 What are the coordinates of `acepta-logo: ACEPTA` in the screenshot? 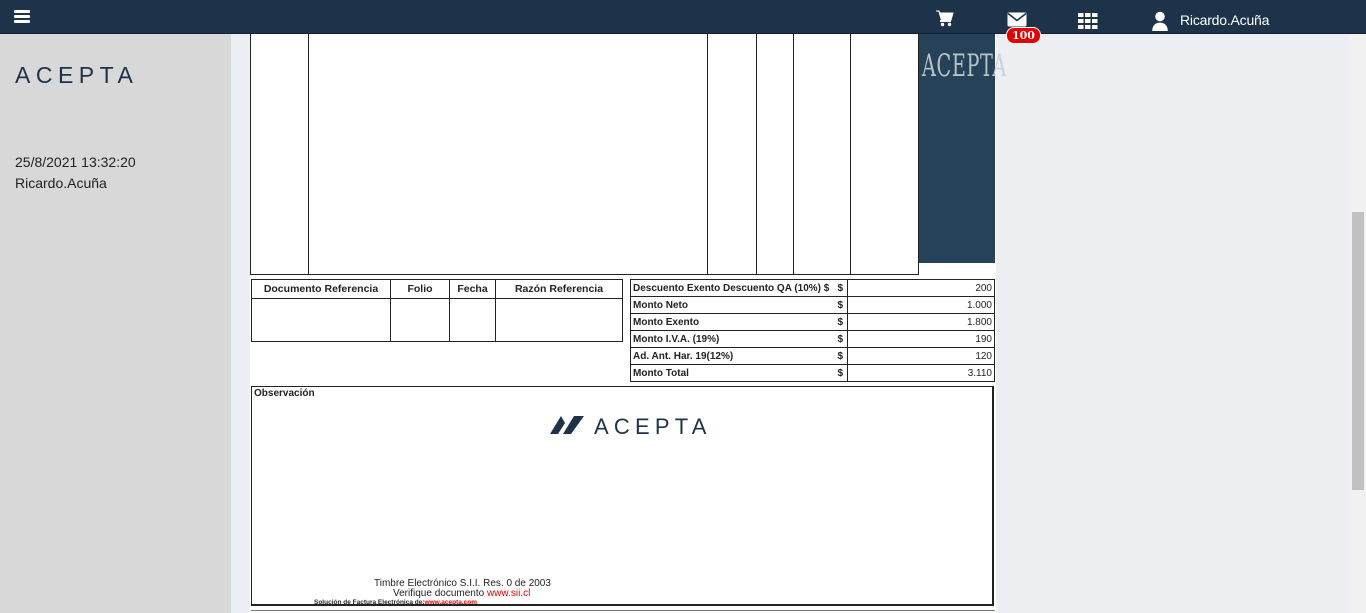 It's located at (77, 75).